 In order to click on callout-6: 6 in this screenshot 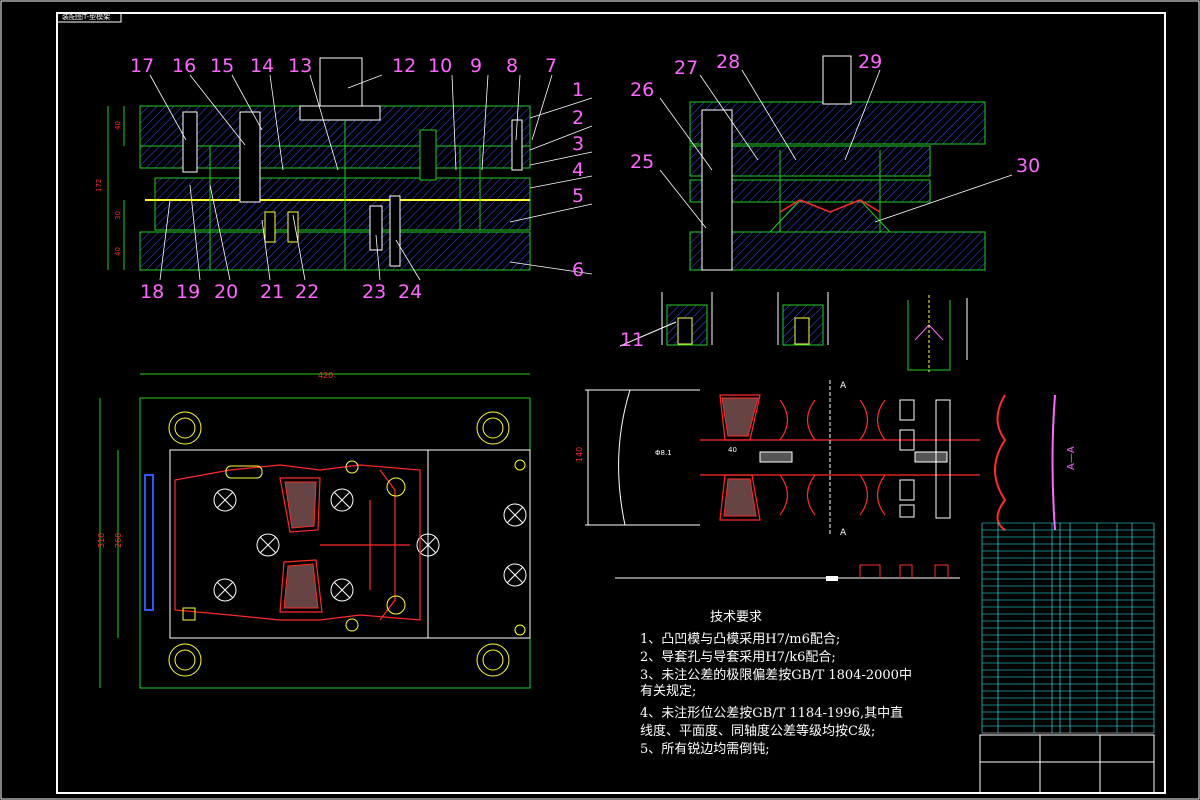, I will do `click(578, 270)`.